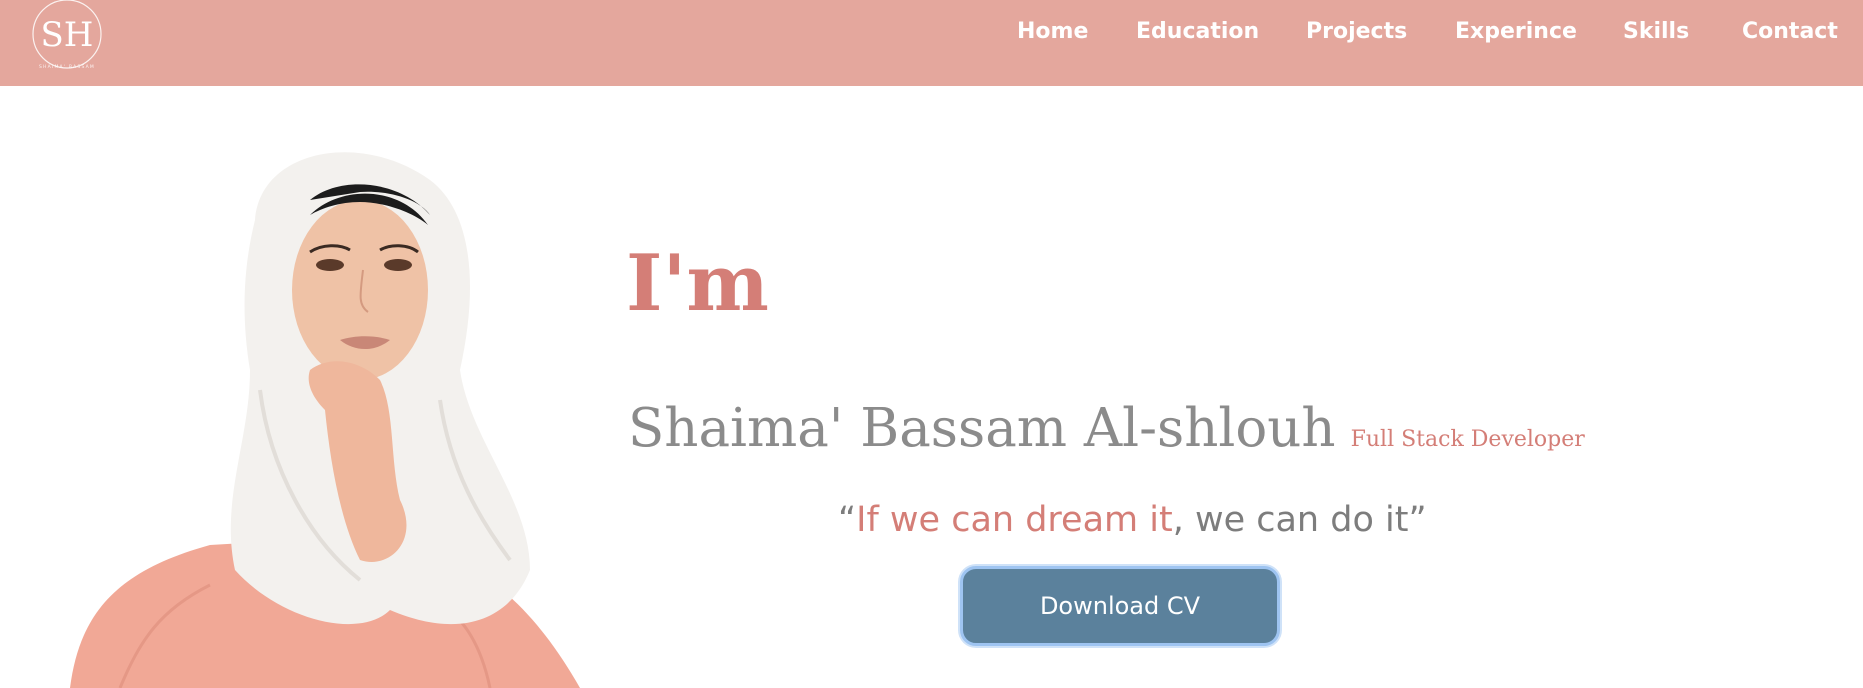 The height and width of the screenshot is (688, 1863). What do you see at coordinates (1290, 520) in the screenshot?
I see `quote-rest: , we can do it` at bounding box center [1290, 520].